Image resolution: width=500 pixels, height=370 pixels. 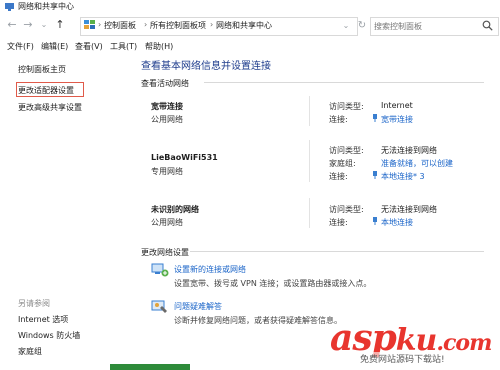 What do you see at coordinates (397, 119) in the screenshot?
I see `connection-link: 宽带连接` at bounding box center [397, 119].